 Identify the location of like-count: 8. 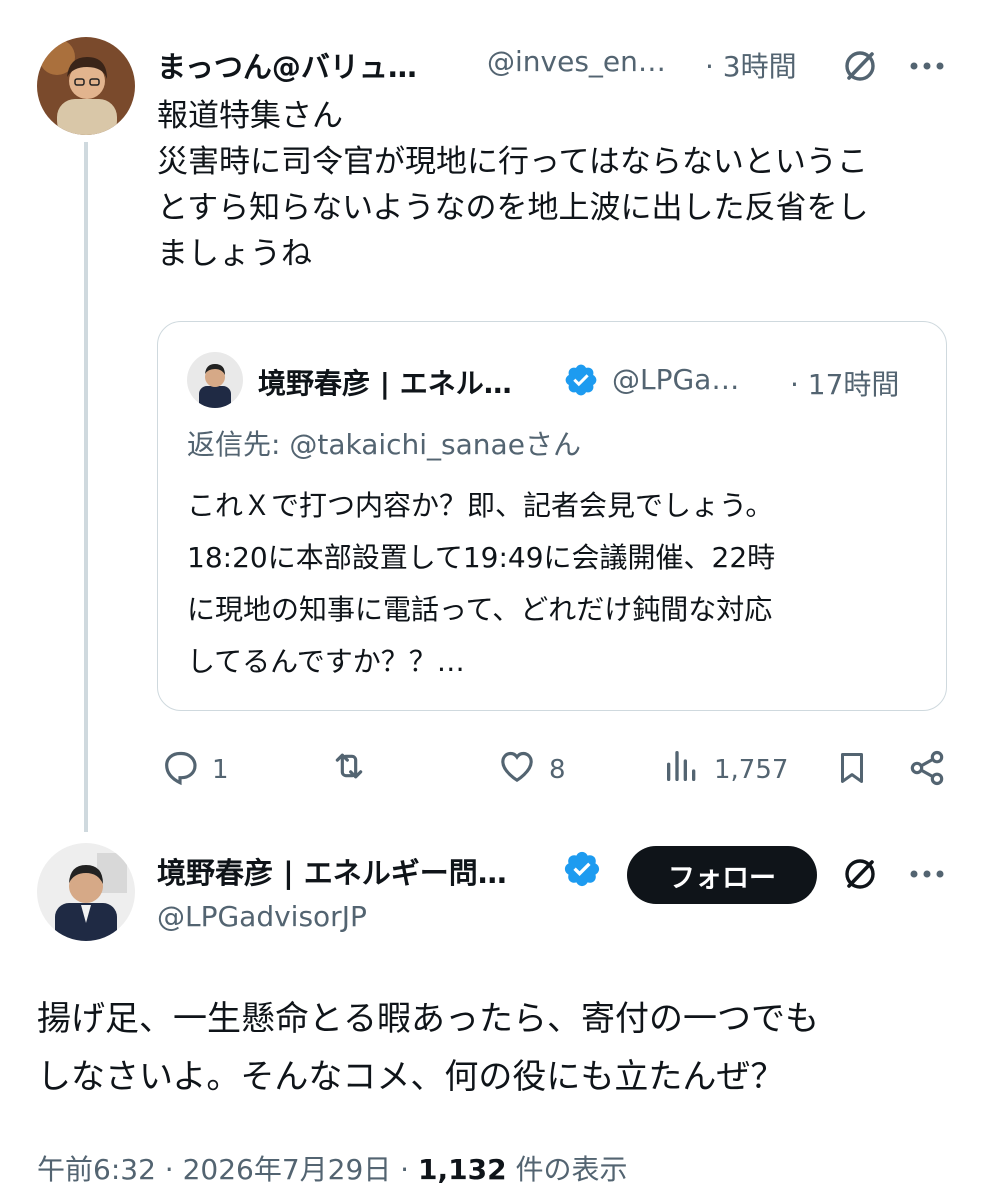
(557, 769).